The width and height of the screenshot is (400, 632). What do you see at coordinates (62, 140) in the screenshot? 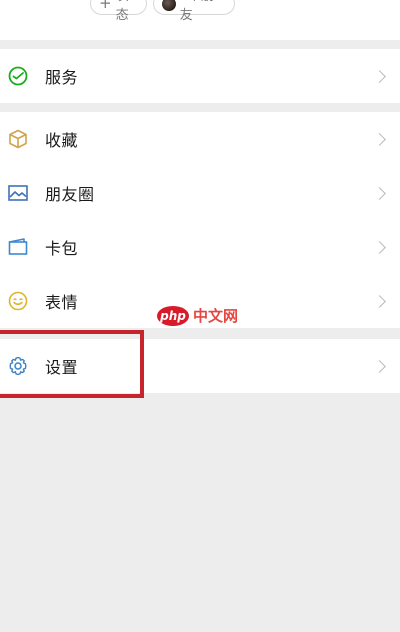
I see `menu-item-label: 收藏` at bounding box center [62, 140].